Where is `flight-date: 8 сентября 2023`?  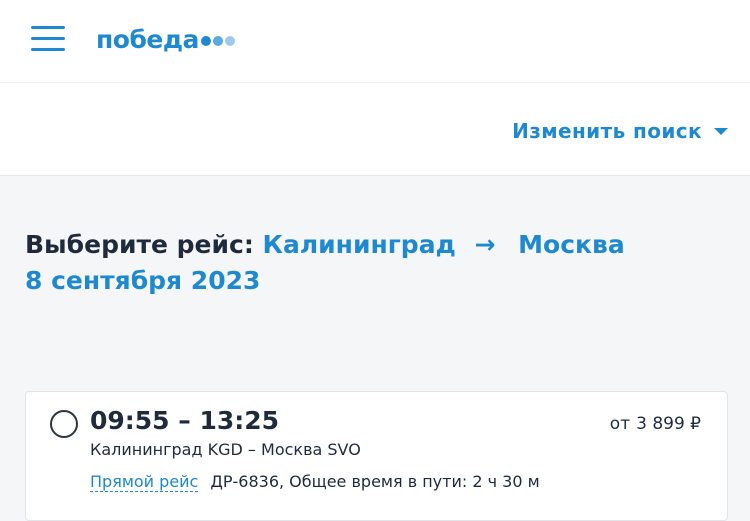 flight-date: 8 сентября 2023 is located at coordinates (143, 280).